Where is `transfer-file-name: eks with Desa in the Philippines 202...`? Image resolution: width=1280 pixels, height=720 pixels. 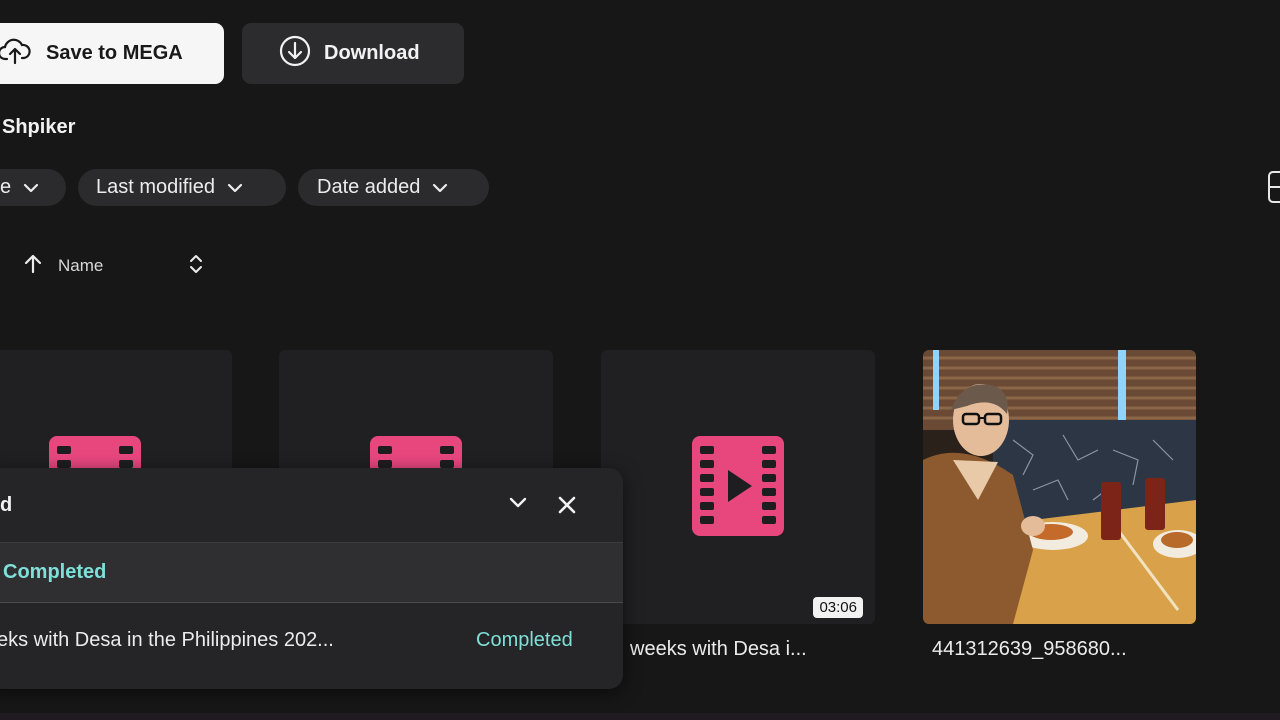
transfer-file-name: eks with Desa in the Philippines 202... is located at coordinates (167, 639).